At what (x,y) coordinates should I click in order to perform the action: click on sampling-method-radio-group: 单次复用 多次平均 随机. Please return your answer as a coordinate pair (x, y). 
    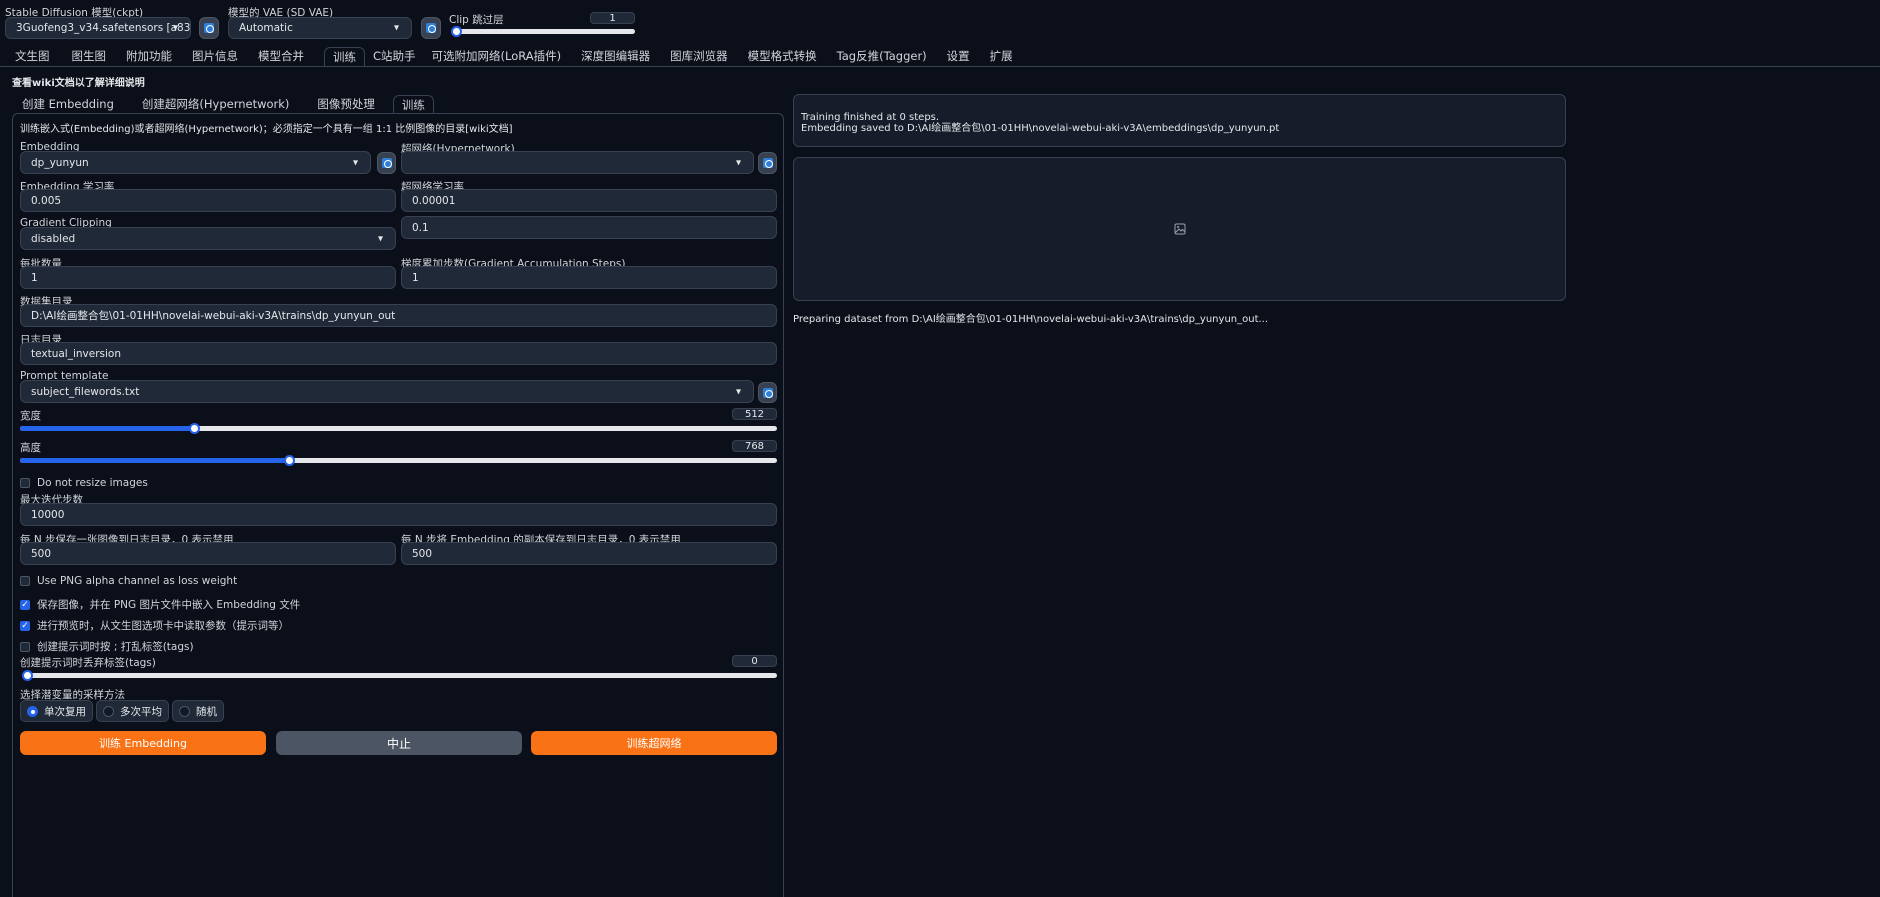
    Looking at the image, I should click on (122, 711).